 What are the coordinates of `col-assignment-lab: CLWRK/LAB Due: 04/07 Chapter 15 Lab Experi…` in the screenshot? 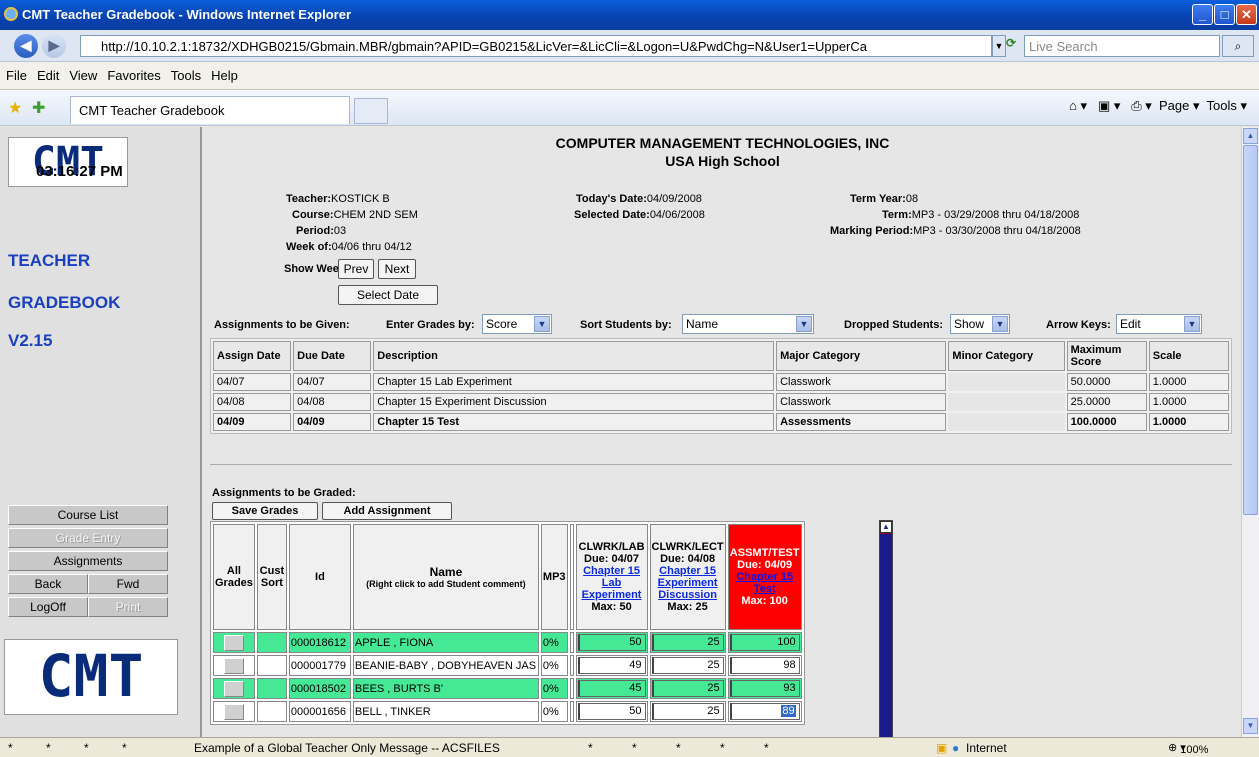 It's located at (611, 577).